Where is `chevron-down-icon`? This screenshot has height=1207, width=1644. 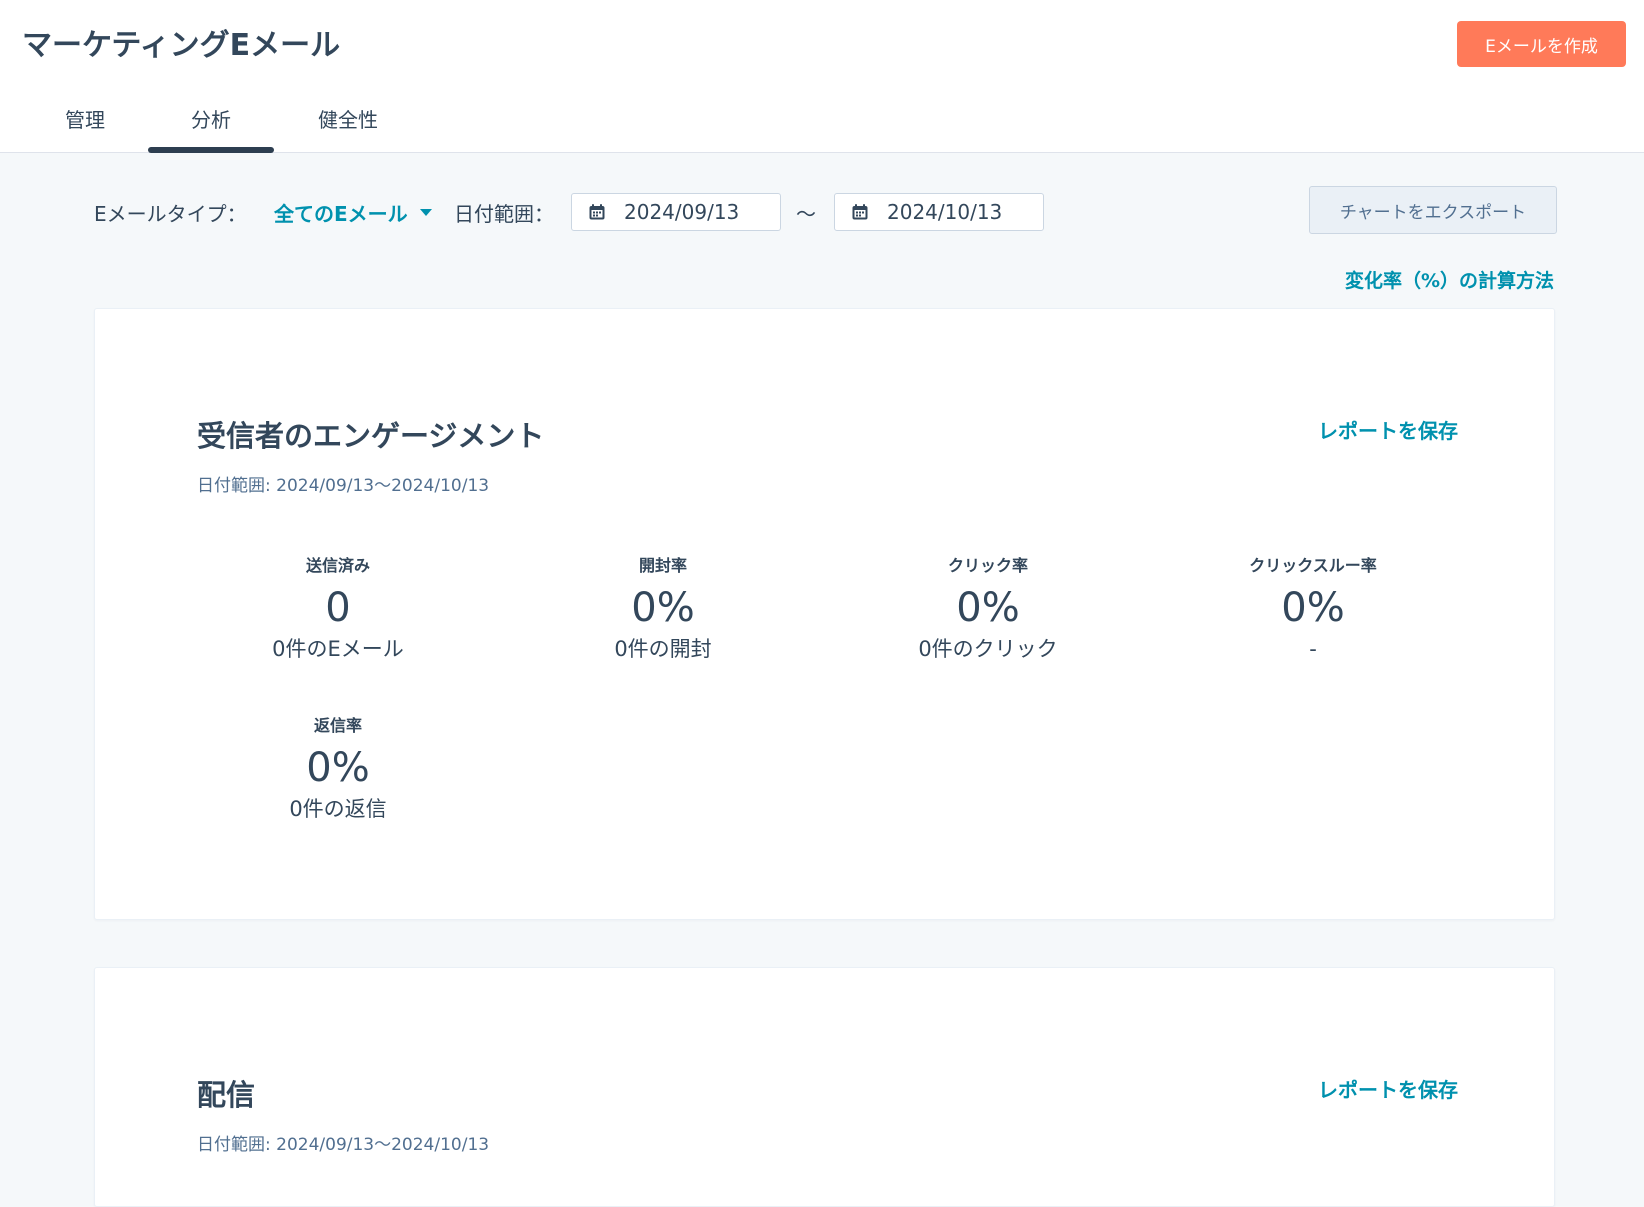 chevron-down-icon is located at coordinates (425, 212).